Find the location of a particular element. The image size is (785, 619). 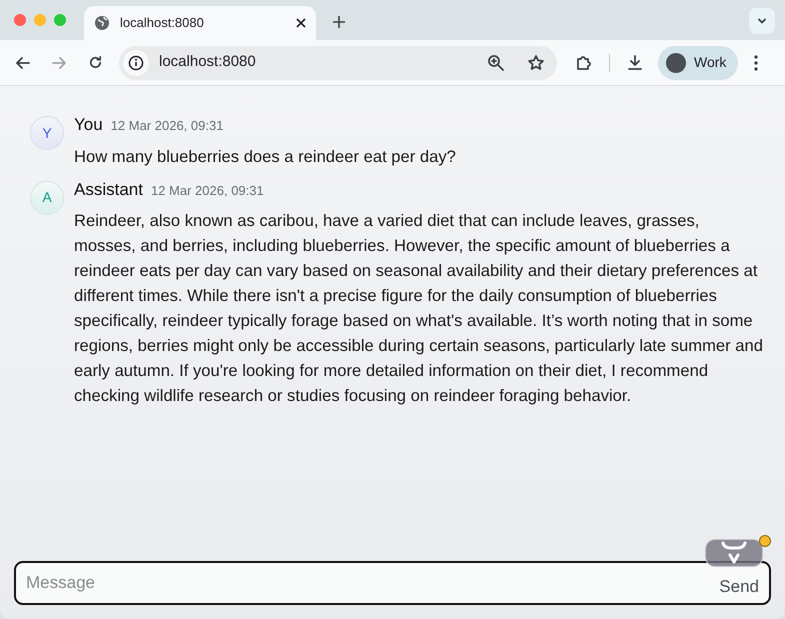

avatar: A is located at coordinates (47, 197).